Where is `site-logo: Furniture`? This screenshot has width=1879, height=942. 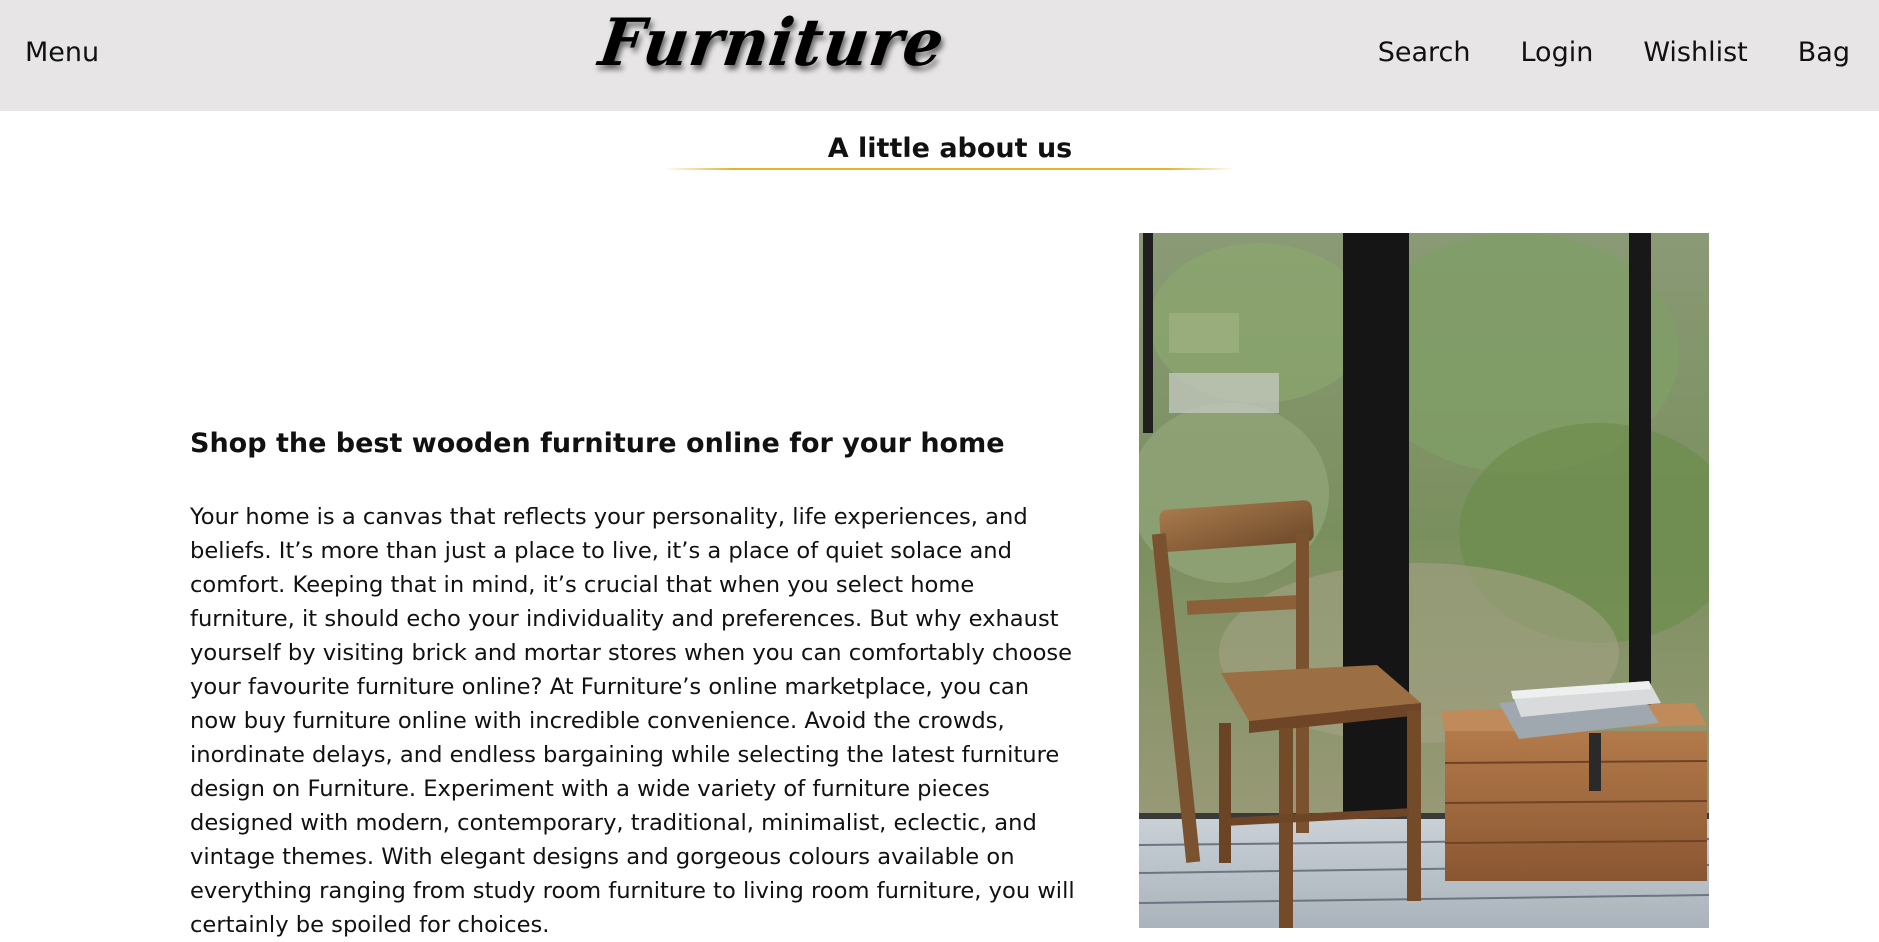 site-logo: Furniture is located at coordinates (772, 42).